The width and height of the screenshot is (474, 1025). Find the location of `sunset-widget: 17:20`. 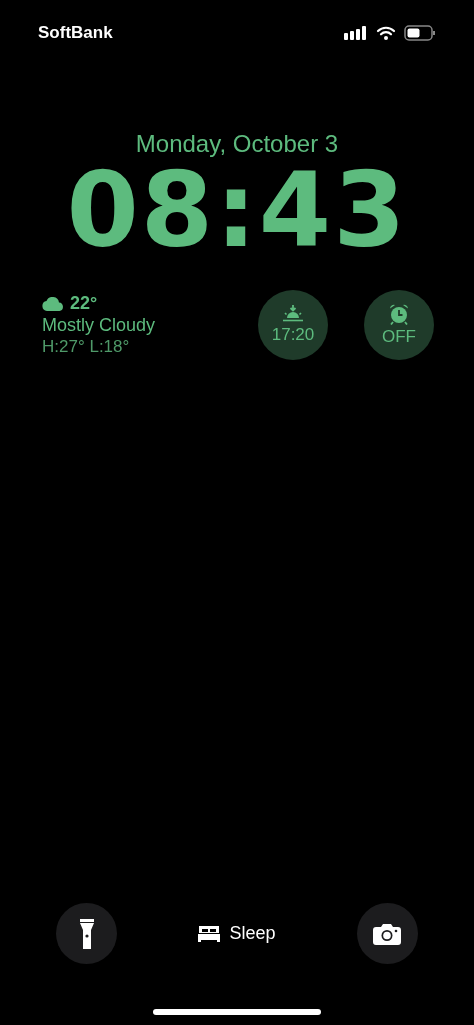

sunset-widget: 17:20 is located at coordinates (293, 325).